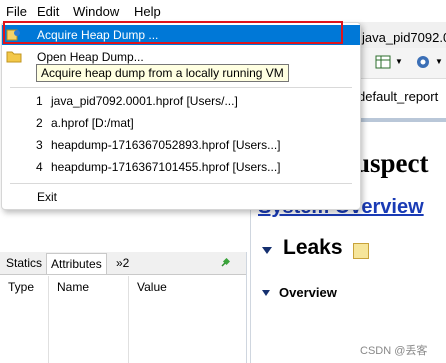 This screenshot has width=446, height=363. What do you see at coordinates (383, 62) in the screenshot?
I see `grid-icon` at bounding box center [383, 62].